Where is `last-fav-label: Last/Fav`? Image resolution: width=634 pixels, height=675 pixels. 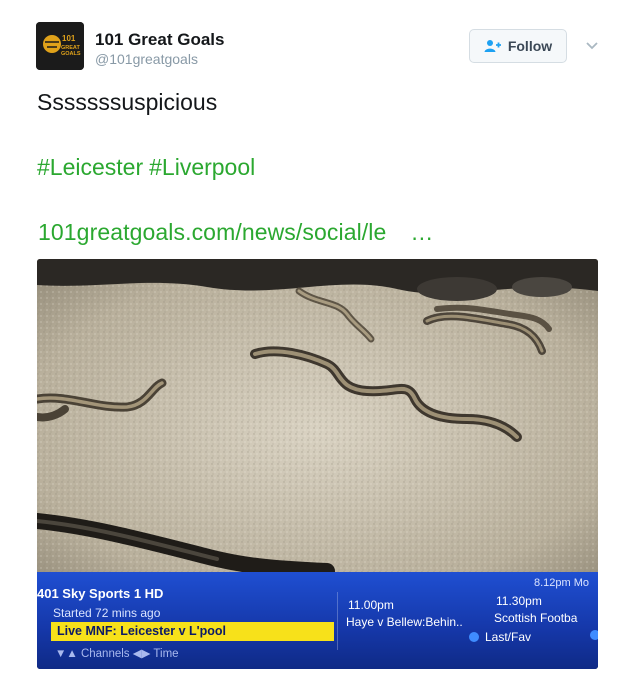
last-fav-label: Last/Fav is located at coordinates (508, 637).